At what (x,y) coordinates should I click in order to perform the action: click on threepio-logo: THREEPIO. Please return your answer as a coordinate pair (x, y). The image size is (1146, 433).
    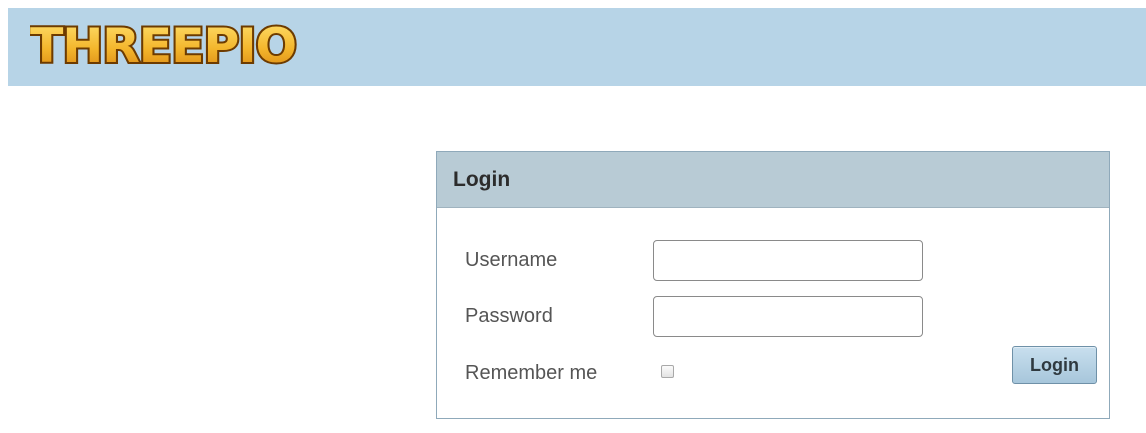
    Looking at the image, I should click on (164, 46).